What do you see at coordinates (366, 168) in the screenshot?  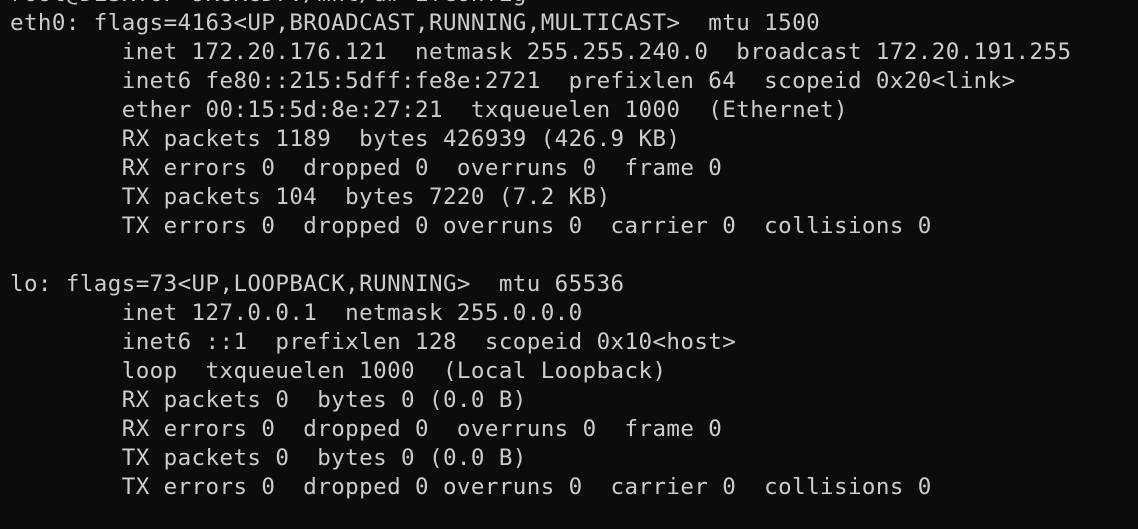 I see `eth0-rx-errors-line: RX errors 0 dropped 0 overruns 0 frame 0` at bounding box center [366, 168].